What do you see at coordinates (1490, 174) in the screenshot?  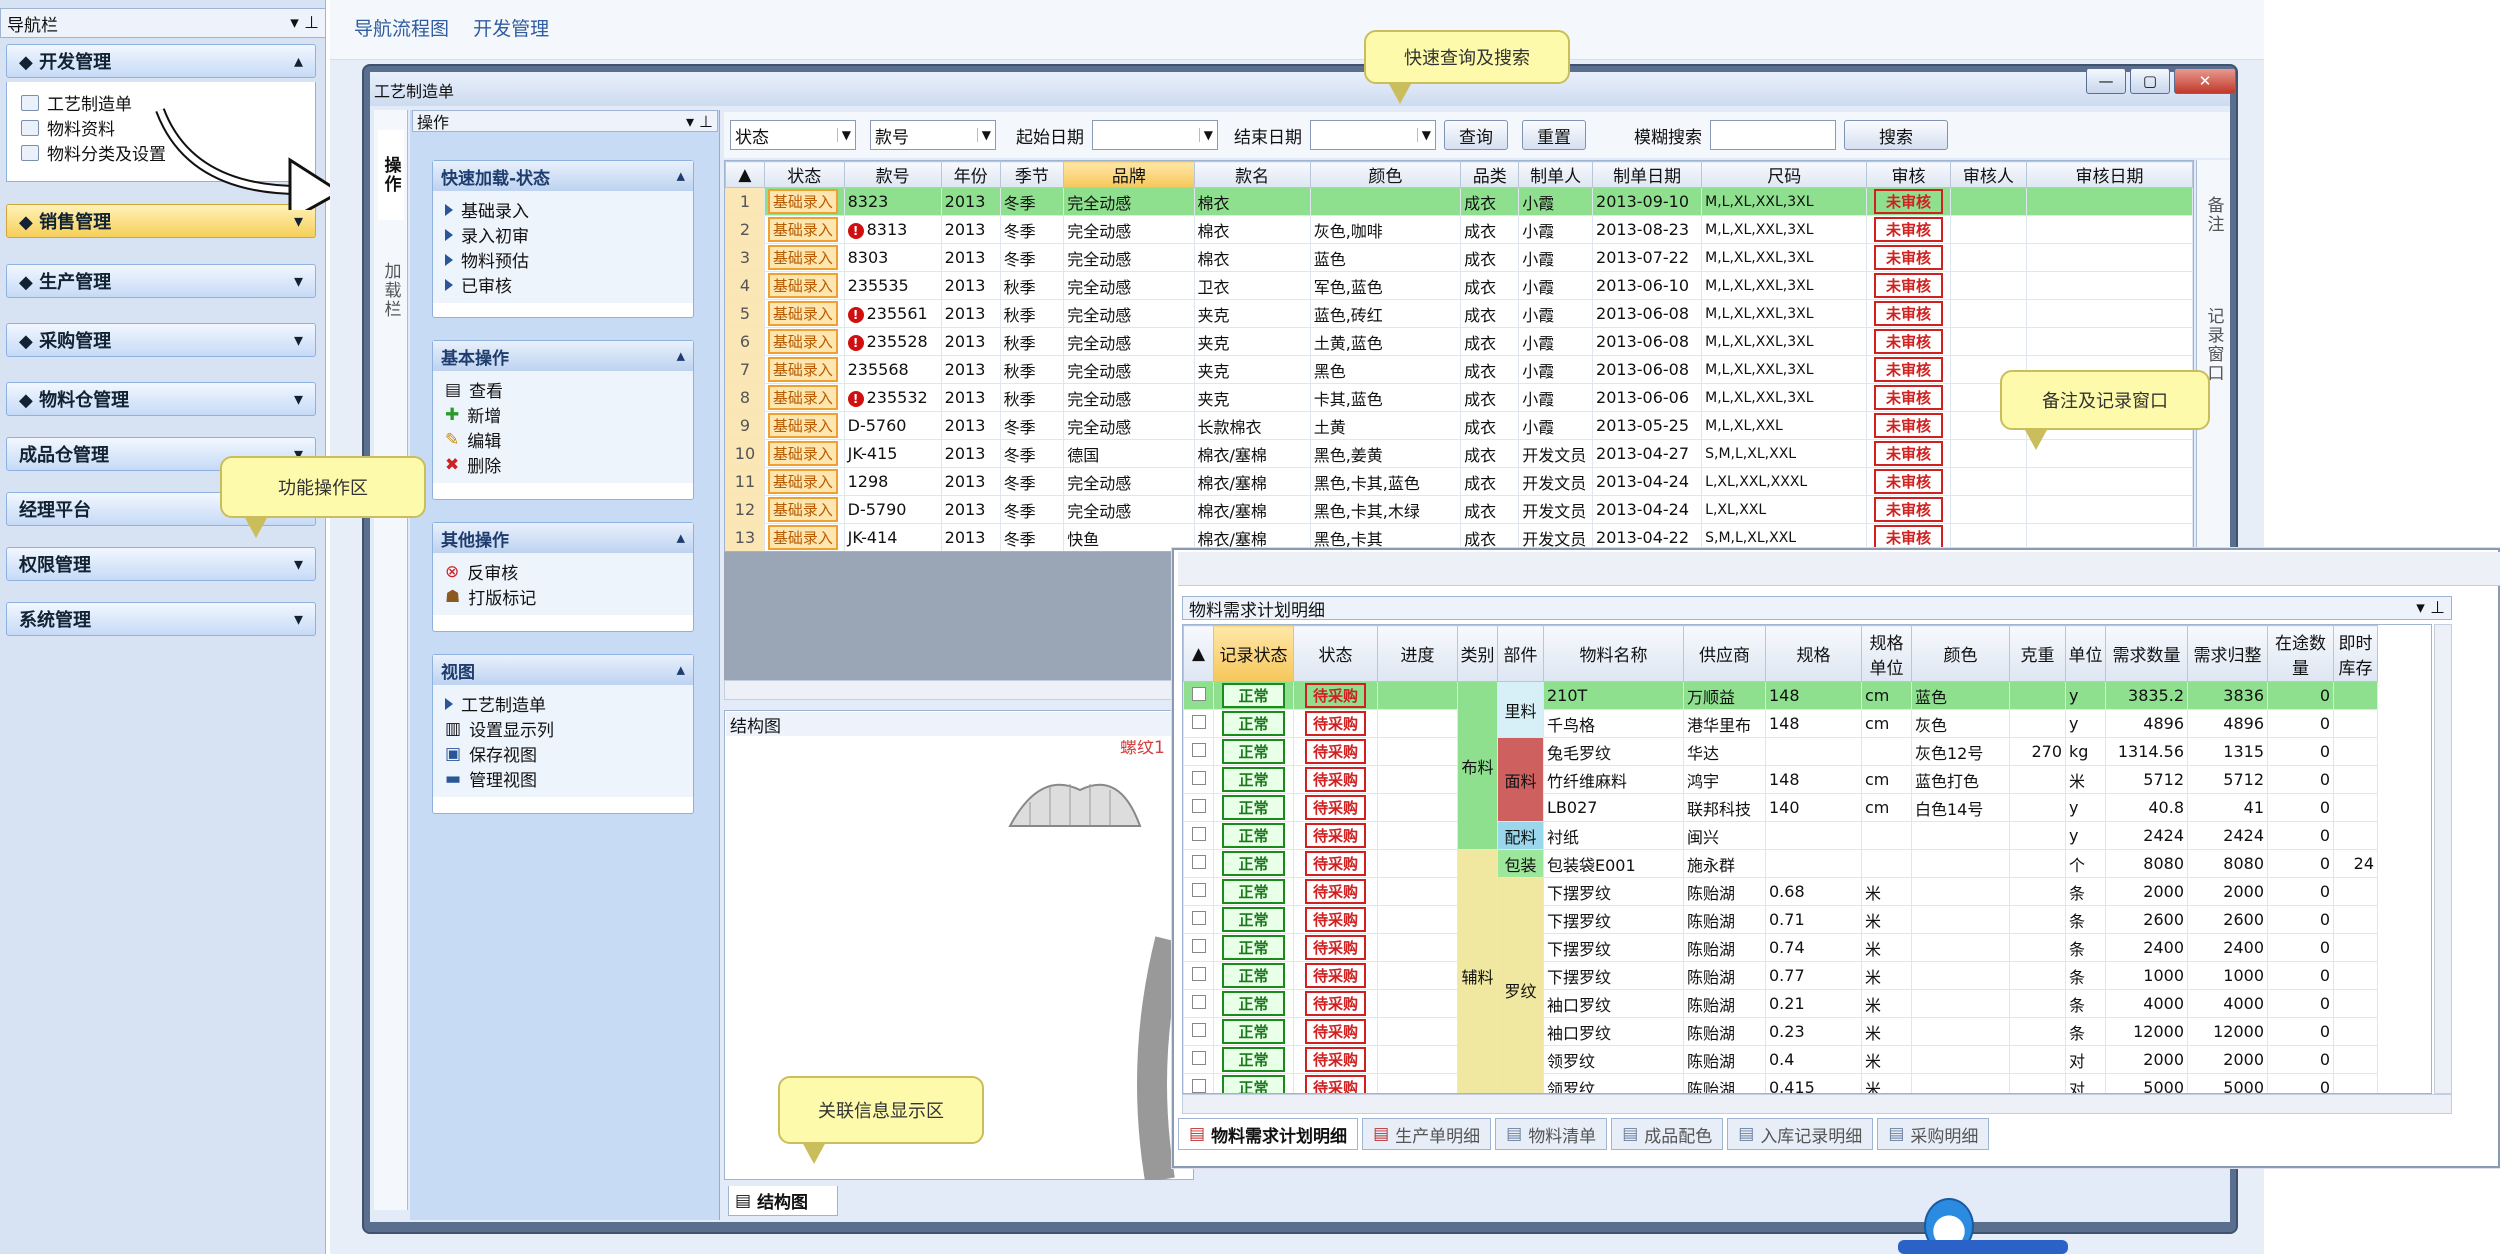 I see `column-header: 品类` at bounding box center [1490, 174].